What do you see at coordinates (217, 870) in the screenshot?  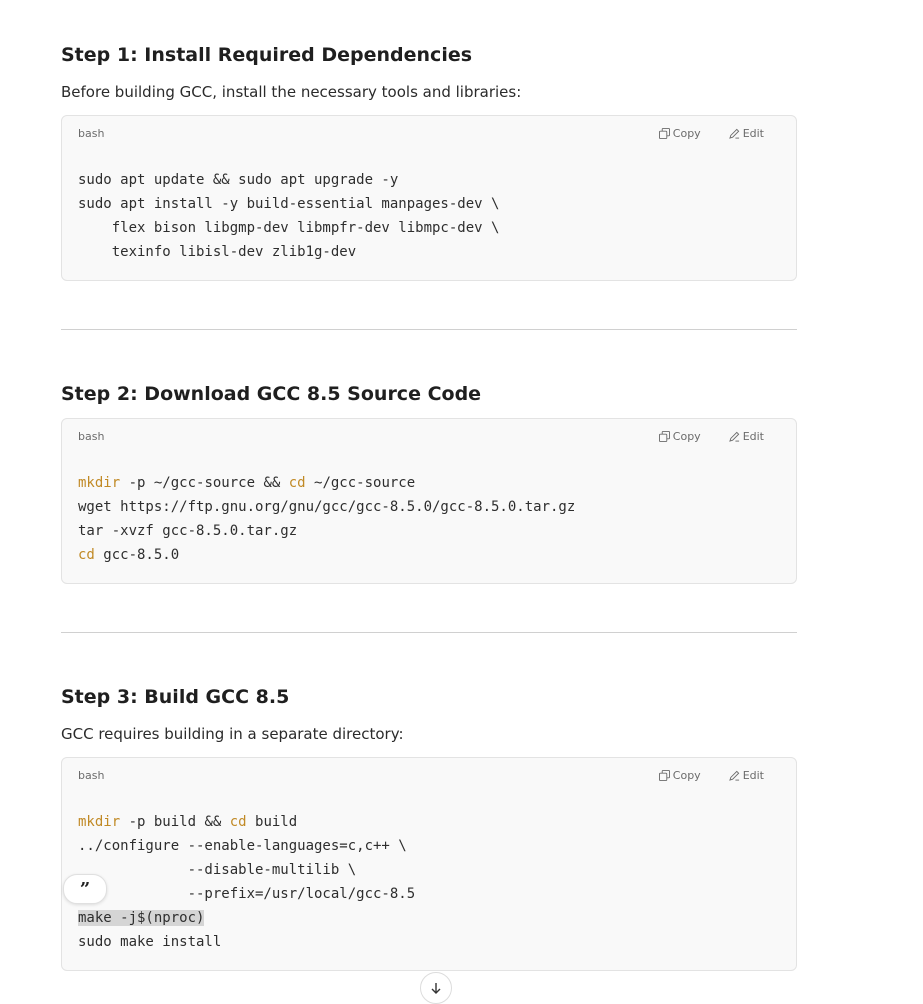 I see `code-line: --disable-multilib \` at bounding box center [217, 870].